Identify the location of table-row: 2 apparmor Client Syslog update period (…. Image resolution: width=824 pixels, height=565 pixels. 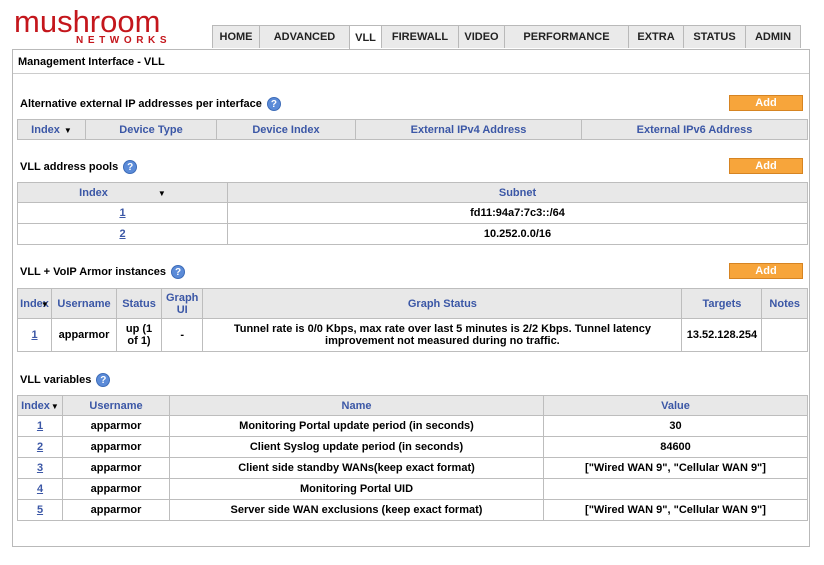
(412, 447).